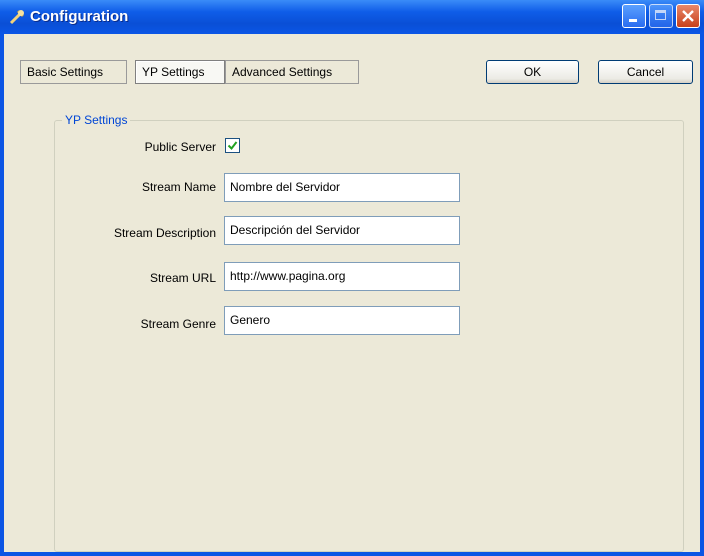 This screenshot has height=556, width=704. What do you see at coordinates (282, 72) in the screenshot?
I see `tab-label: Advanced Settings` at bounding box center [282, 72].